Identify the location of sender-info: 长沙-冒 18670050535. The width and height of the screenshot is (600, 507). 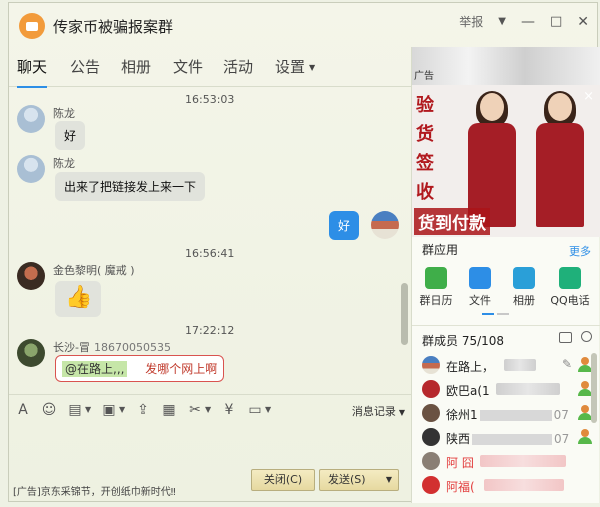
(112, 347).